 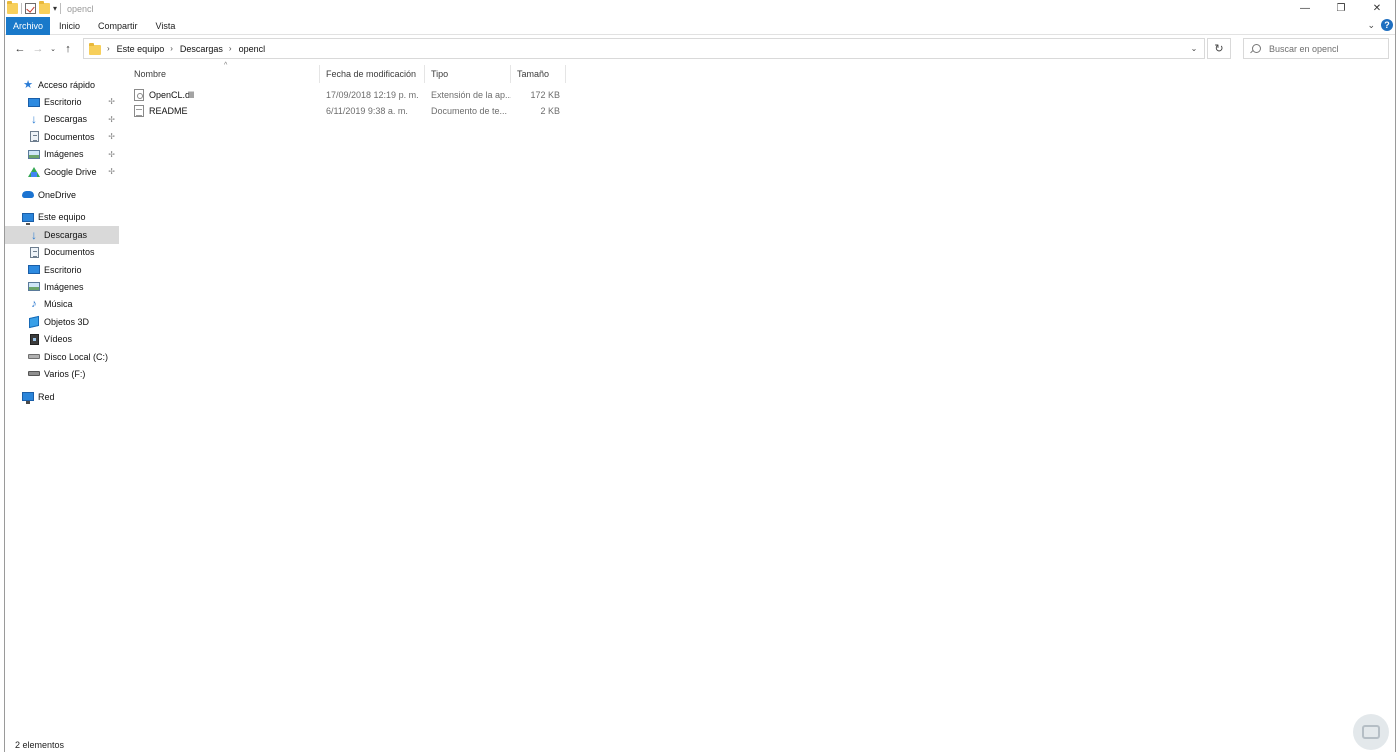 What do you see at coordinates (1341, 8) in the screenshot?
I see `maximize-button: ❐` at bounding box center [1341, 8].